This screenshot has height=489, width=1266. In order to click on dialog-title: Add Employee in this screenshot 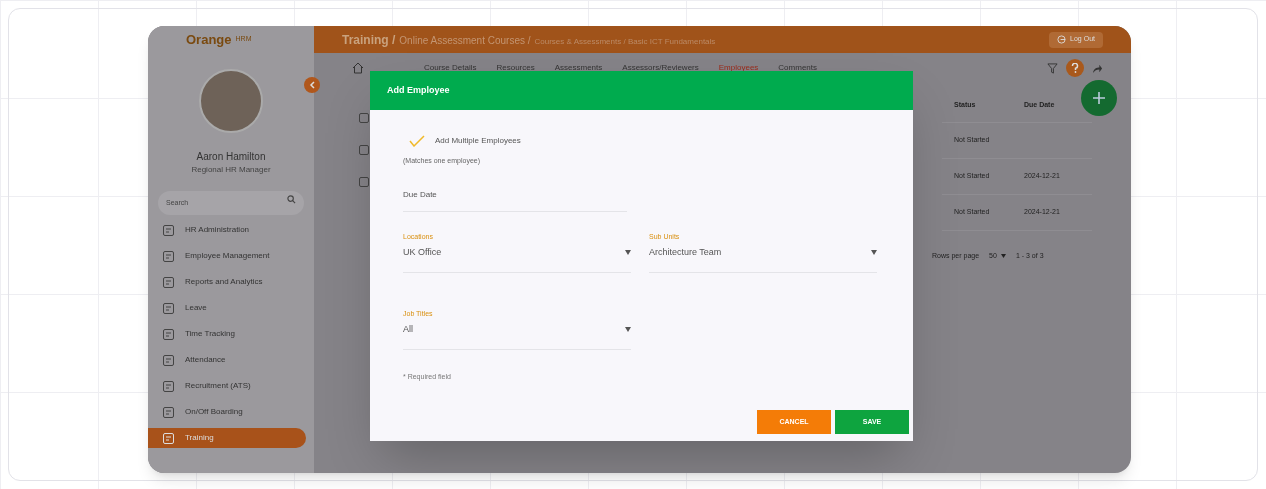, I will do `click(418, 90)`.